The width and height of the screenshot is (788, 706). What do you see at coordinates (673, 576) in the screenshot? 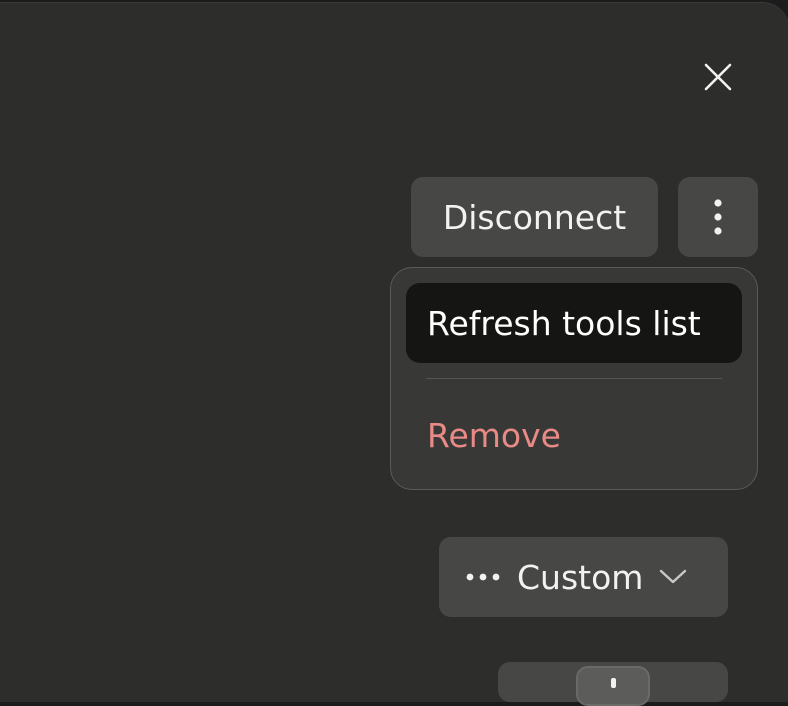
I see `chevron-down-icon` at bounding box center [673, 576].